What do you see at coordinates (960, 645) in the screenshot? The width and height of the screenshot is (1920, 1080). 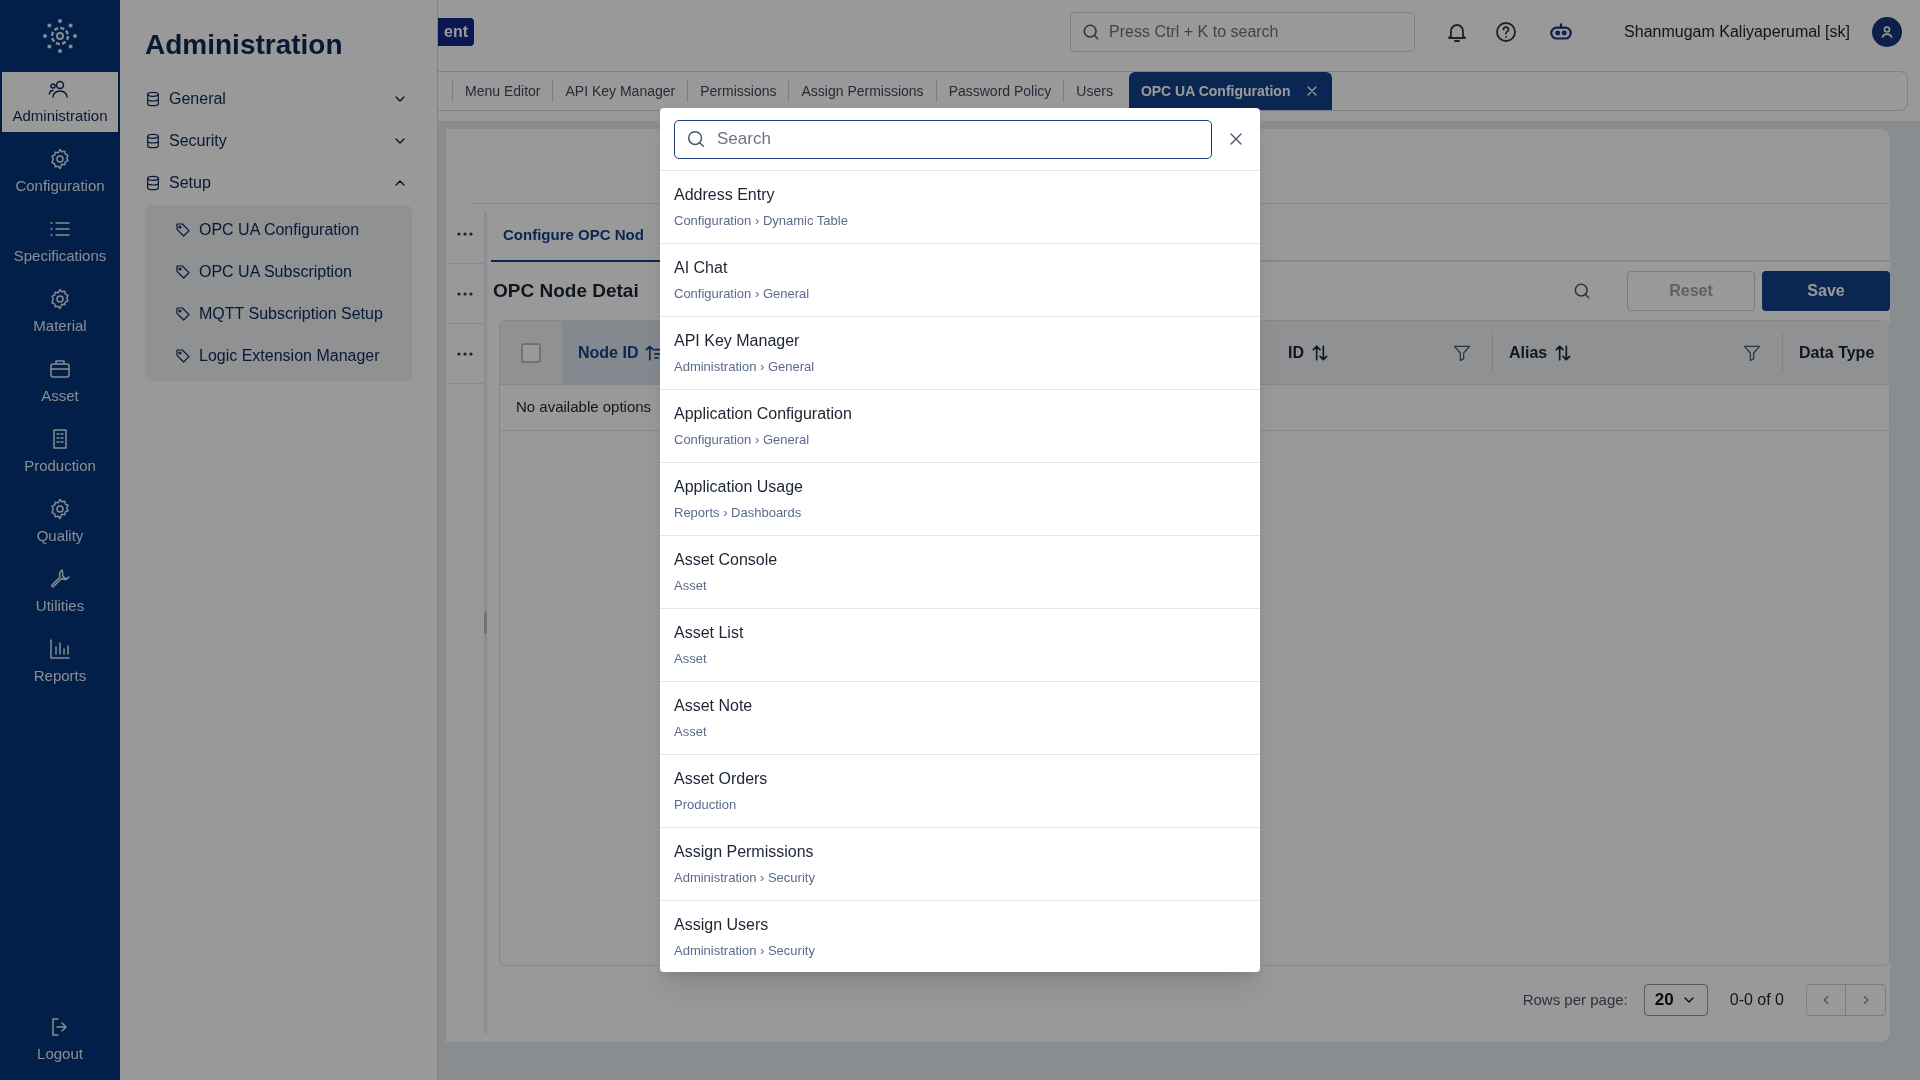 I see `search-result: Asset List Asset` at bounding box center [960, 645].